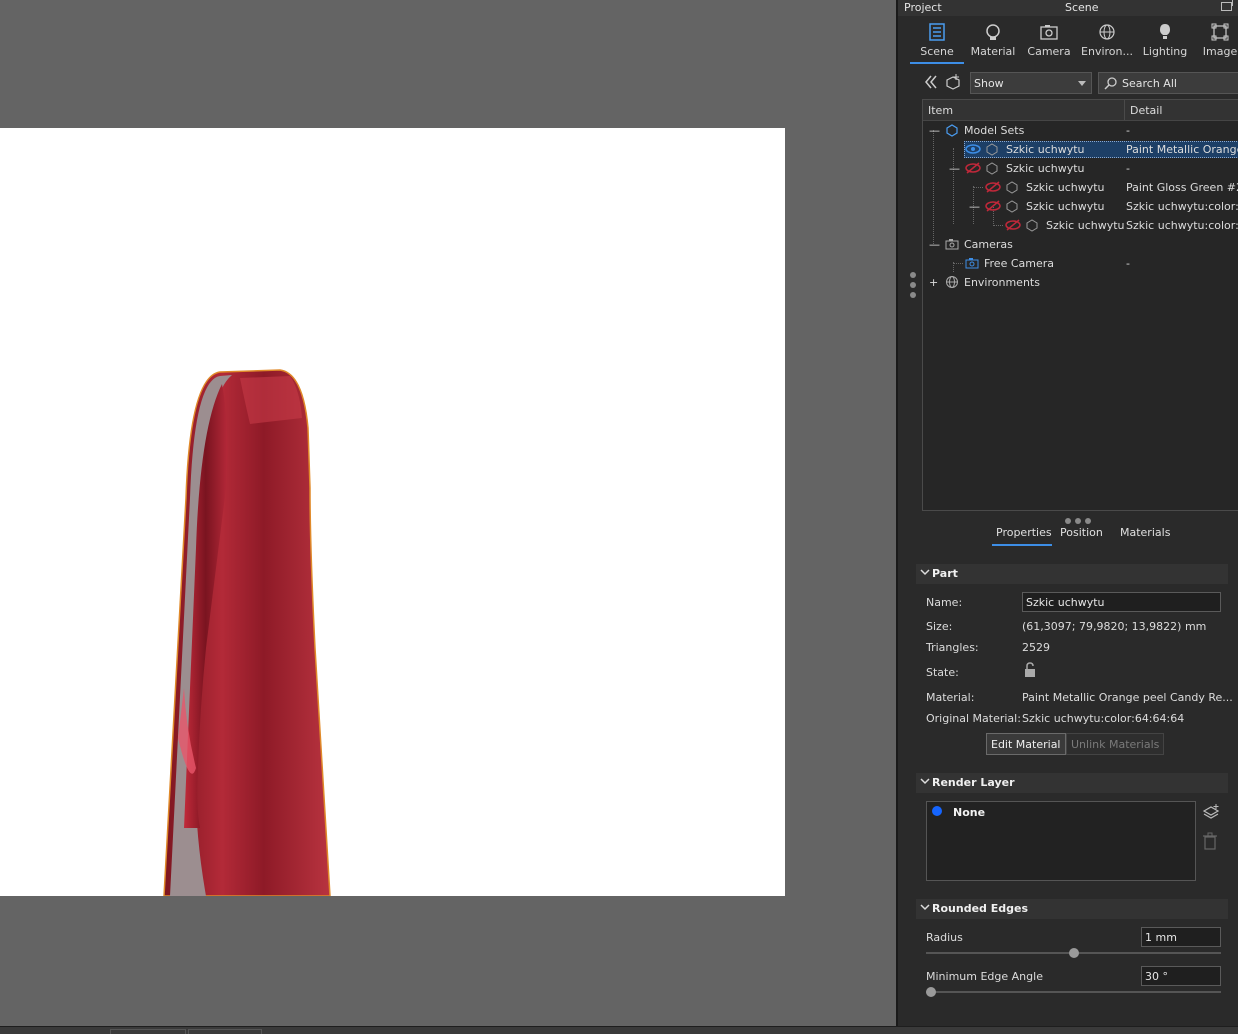 The width and height of the screenshot is (1238, 1034). Describe the element at coordinates (1210, 841) in the screenshot. I see `trash-icon` at that location.